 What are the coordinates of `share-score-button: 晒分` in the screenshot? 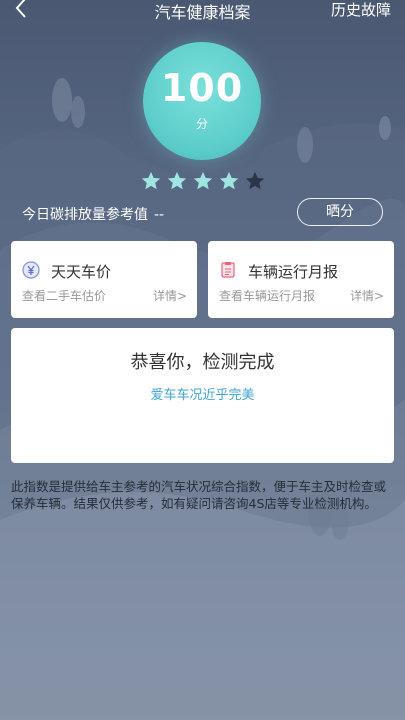 It's located at (340, 212).